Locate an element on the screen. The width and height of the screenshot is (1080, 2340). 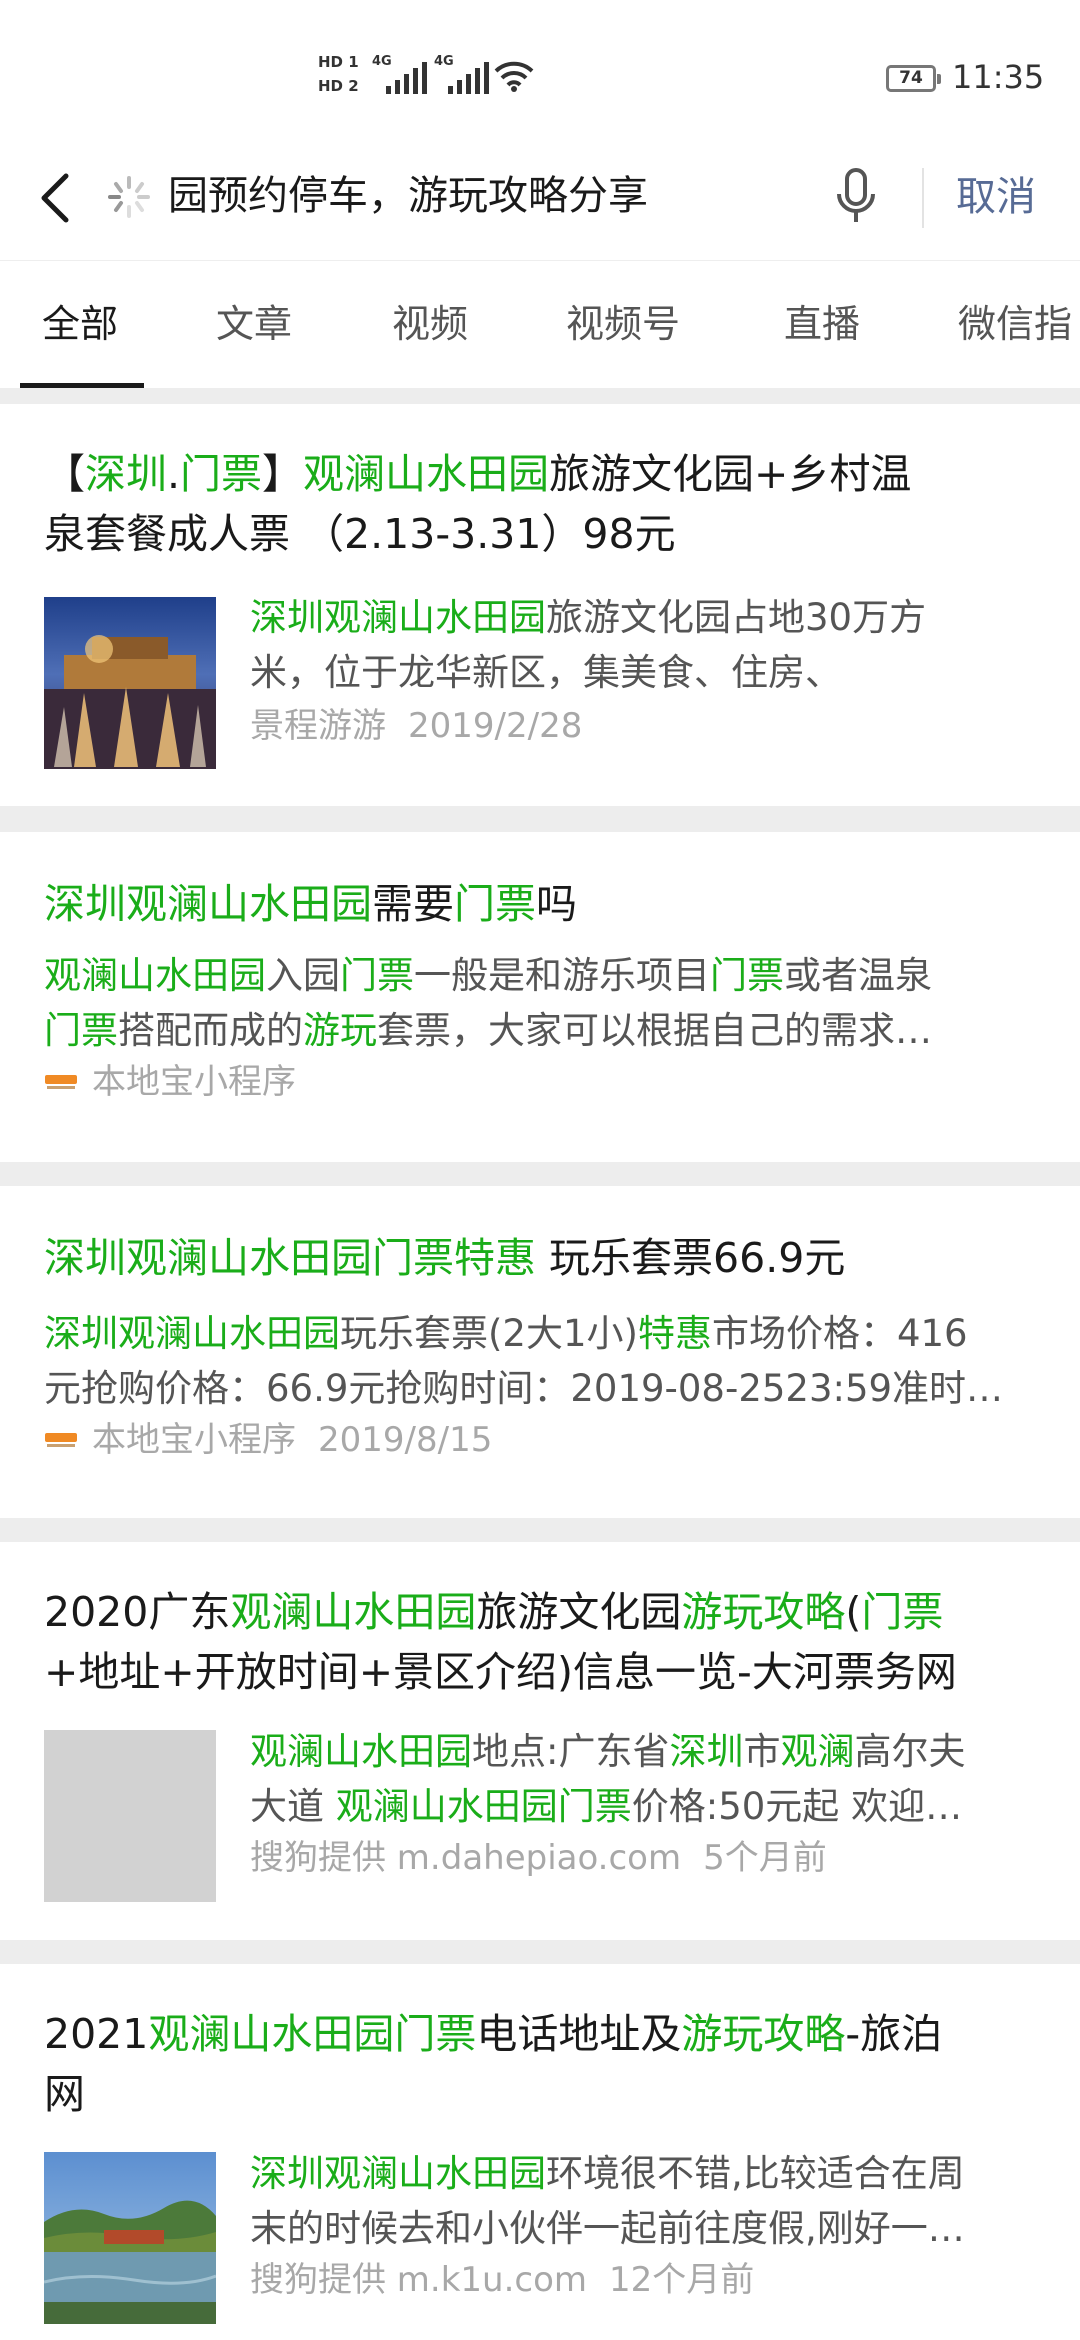
result-meta: 景程游游 2019/2/28 is located at coordinates (416, 726).